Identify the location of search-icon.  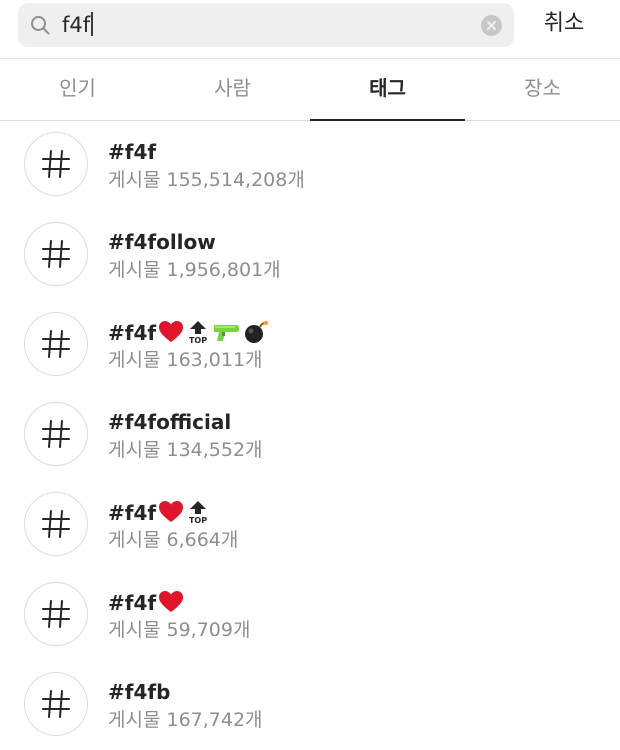
(40, 25).